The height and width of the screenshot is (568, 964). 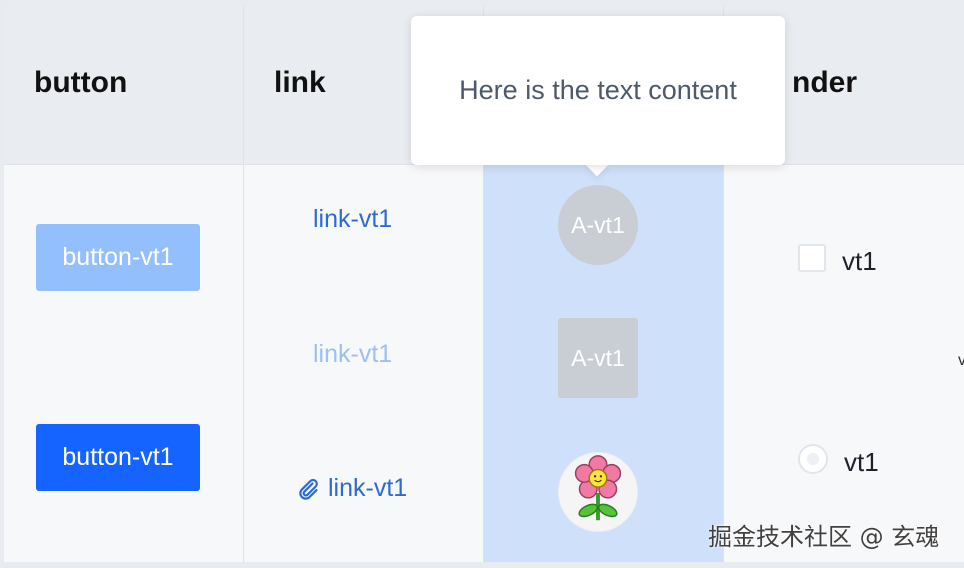 What do you see at coordinates (812, 258) in the screenshot?
I see `checkbox` at bounding box center [812, 258].